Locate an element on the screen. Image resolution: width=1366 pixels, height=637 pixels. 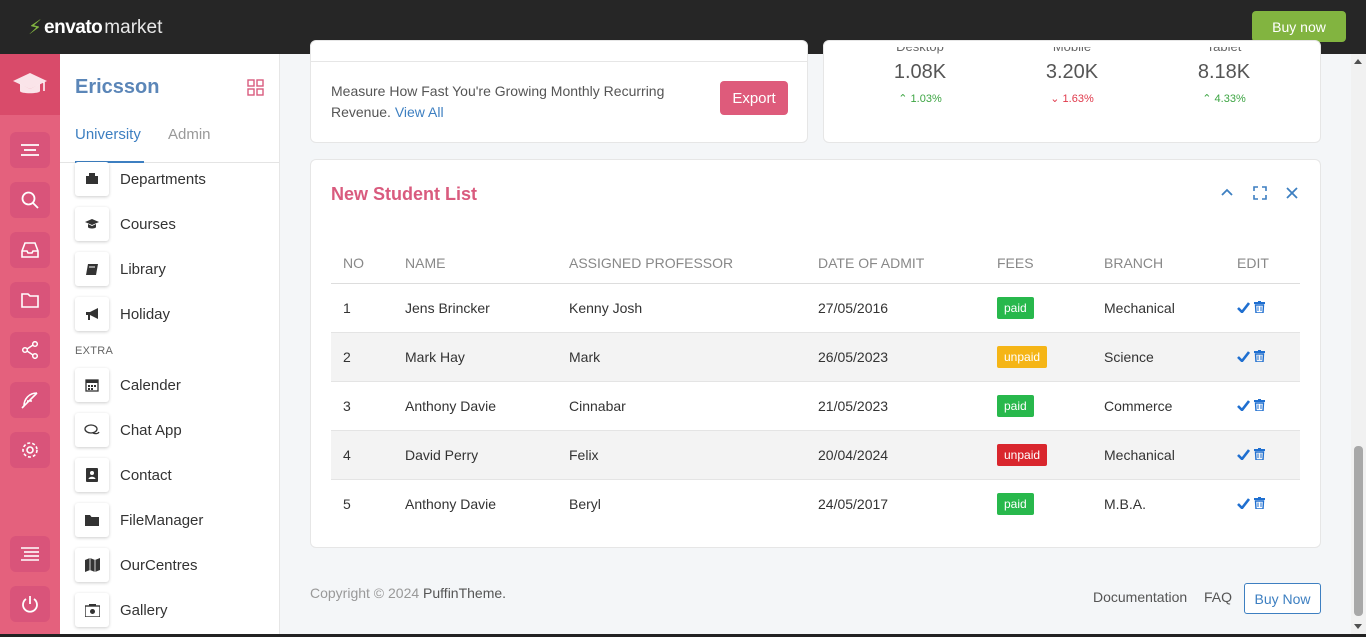
scrollbar-thumb is located at coordinates (1358, 531).